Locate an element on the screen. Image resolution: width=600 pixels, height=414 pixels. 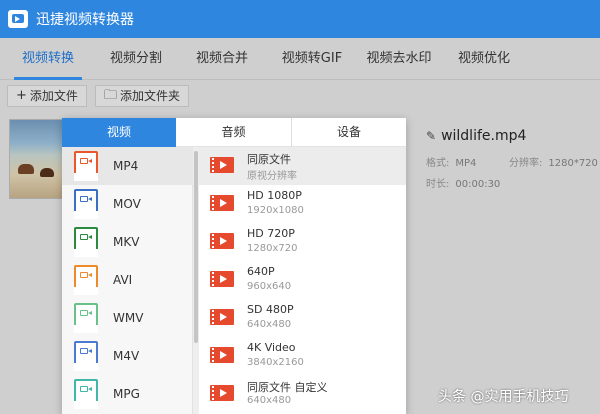
preset-resolution: 原视分辨率 is located at coordinates (272, 176).